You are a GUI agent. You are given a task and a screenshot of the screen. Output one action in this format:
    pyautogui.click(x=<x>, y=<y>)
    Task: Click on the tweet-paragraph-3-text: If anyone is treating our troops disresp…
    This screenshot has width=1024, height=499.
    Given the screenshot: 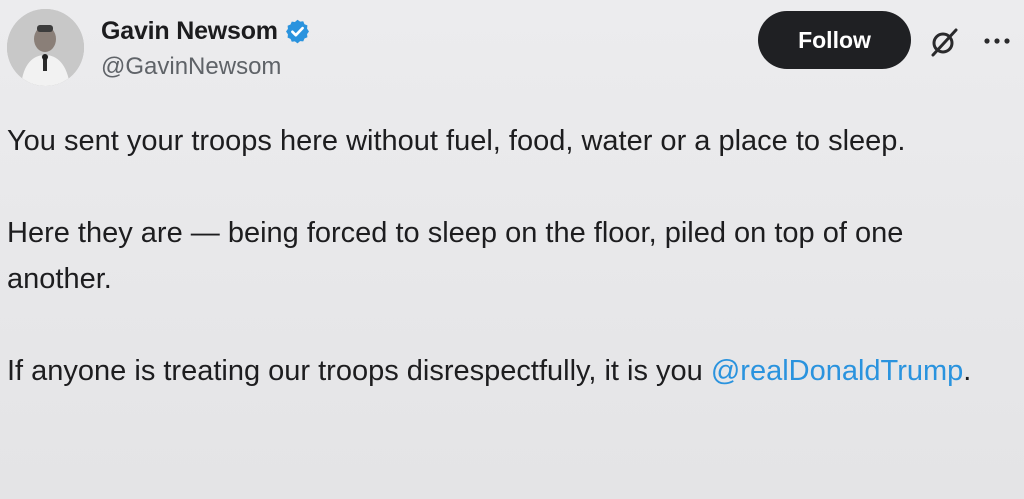 What is the action you would take?
    pyautogui.click(x=359, y=371)
    